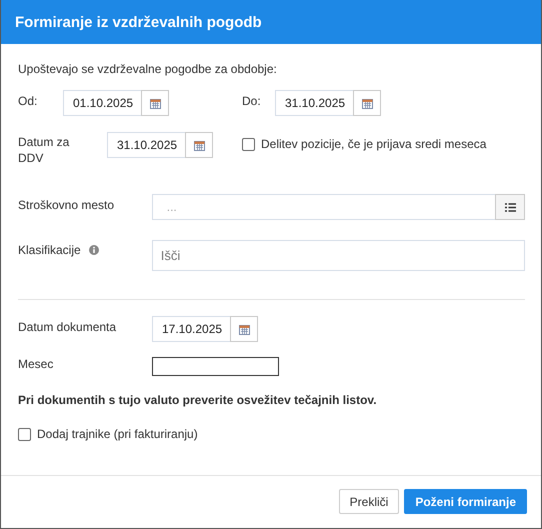 The width and height of the screenshot is (542, 529). What do you see at coordinates (148, 69) in the screenshot?
I see `intro-text: Upoštevajo se vzdrževalne pogodbe za obdobje:` at bounding box center [148, 69].